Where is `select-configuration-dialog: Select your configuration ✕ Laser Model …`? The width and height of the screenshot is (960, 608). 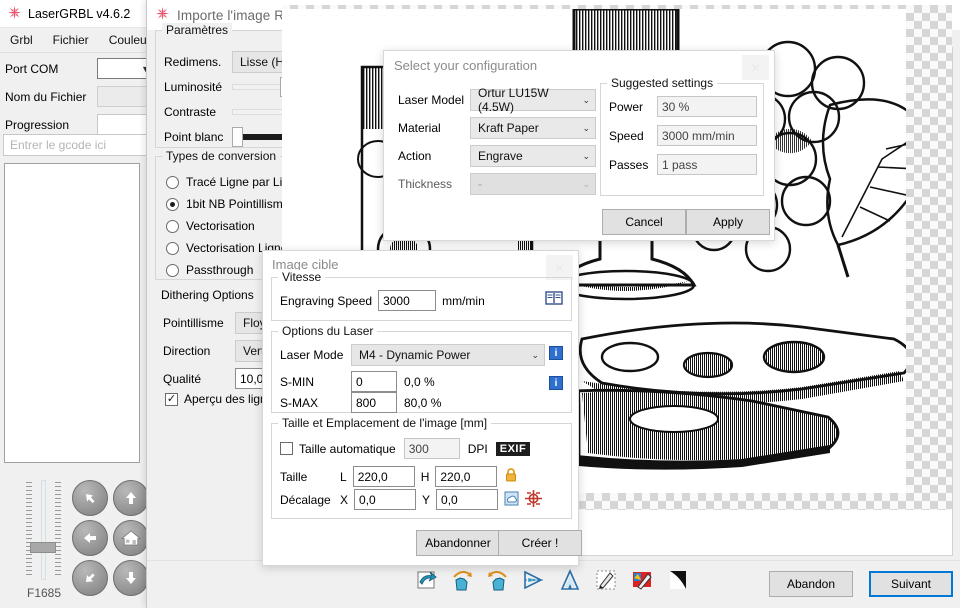
select-configuration-dialog: Select your configuration ✕ Laser Model … is located at coordinates (579, 145).